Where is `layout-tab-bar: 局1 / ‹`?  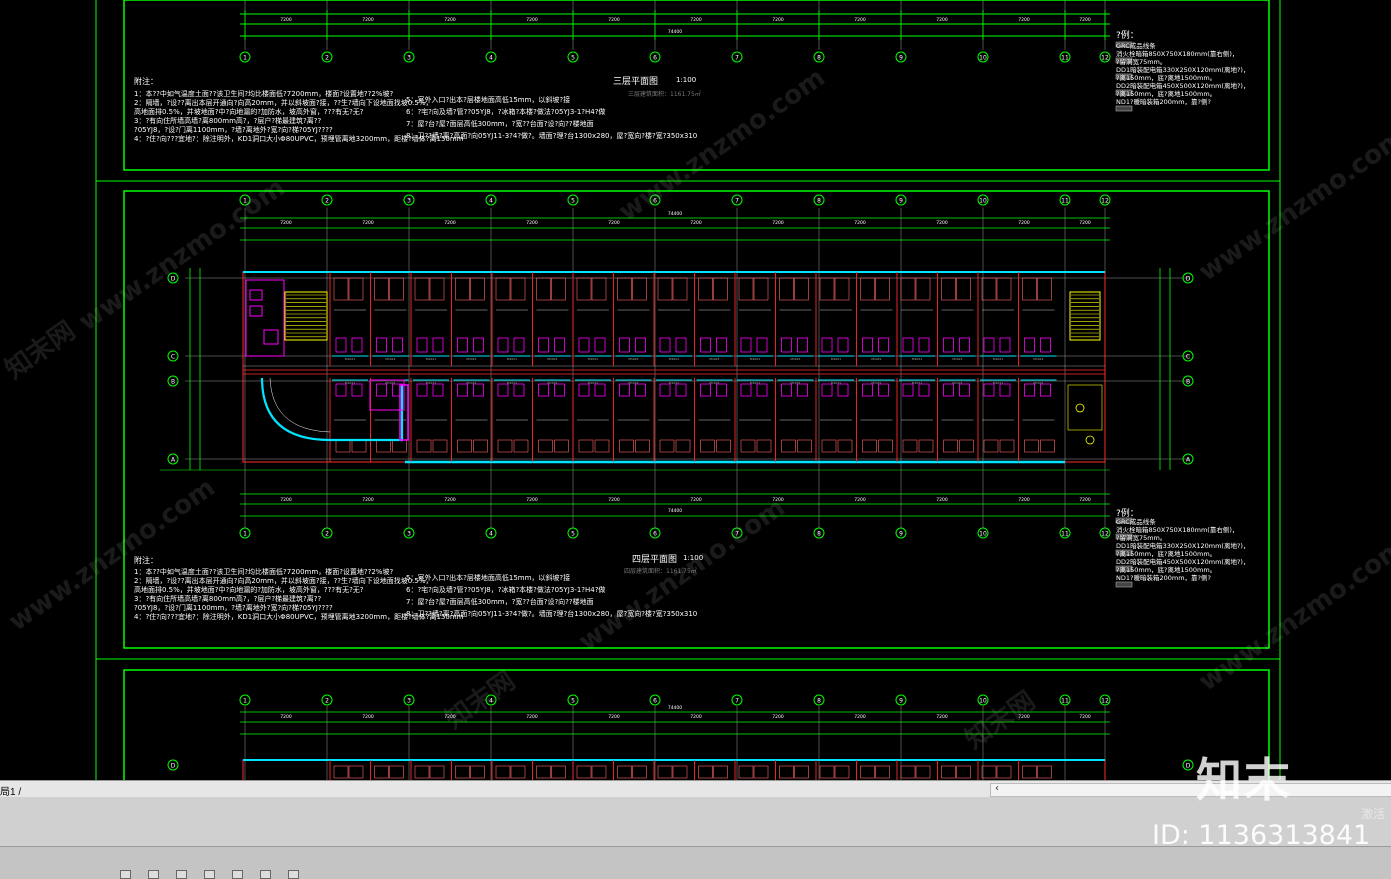 layout-tab-bar: 局1 / ‹ is located at coordinates (695, 789).